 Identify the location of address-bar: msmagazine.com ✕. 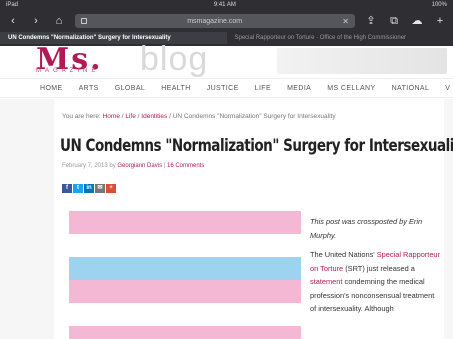
(215, 21).